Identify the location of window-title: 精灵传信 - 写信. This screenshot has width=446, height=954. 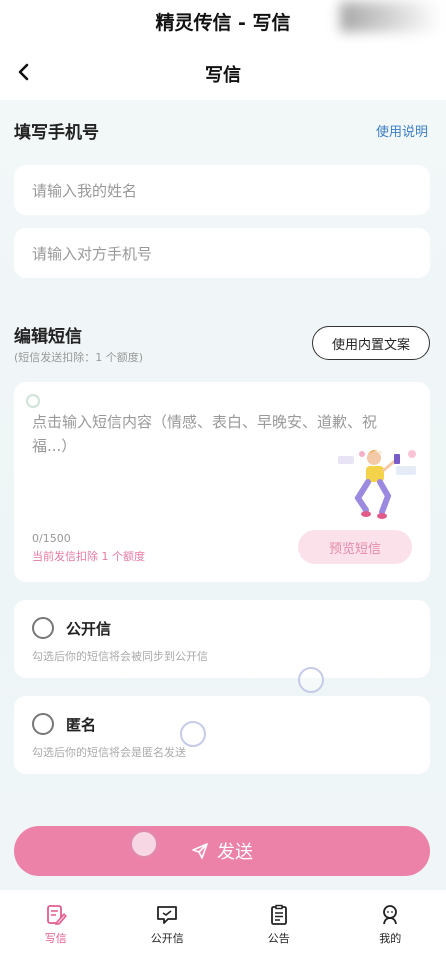
(223, 23).